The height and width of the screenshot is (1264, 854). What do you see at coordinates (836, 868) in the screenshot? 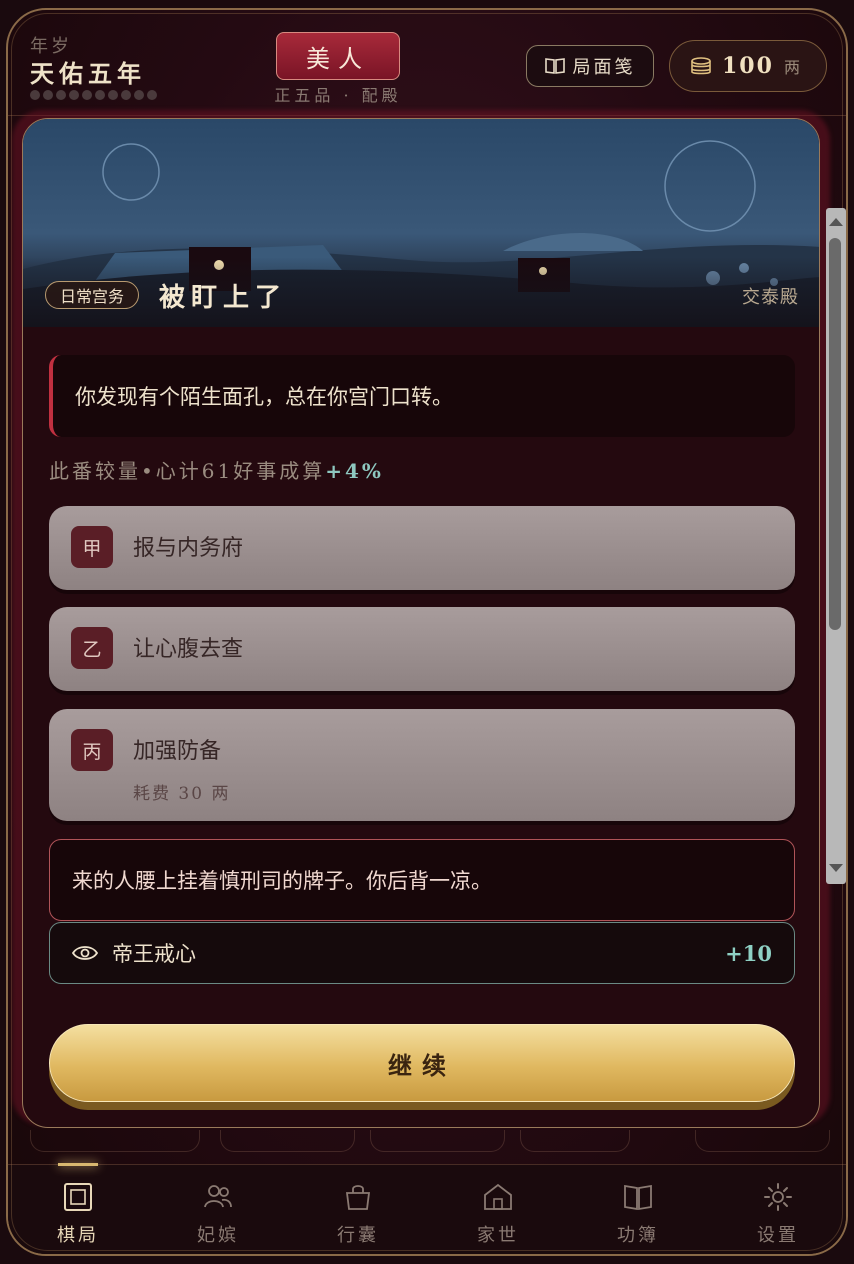
I see `scroll-down-arrow` at bounding box center [836, 868].